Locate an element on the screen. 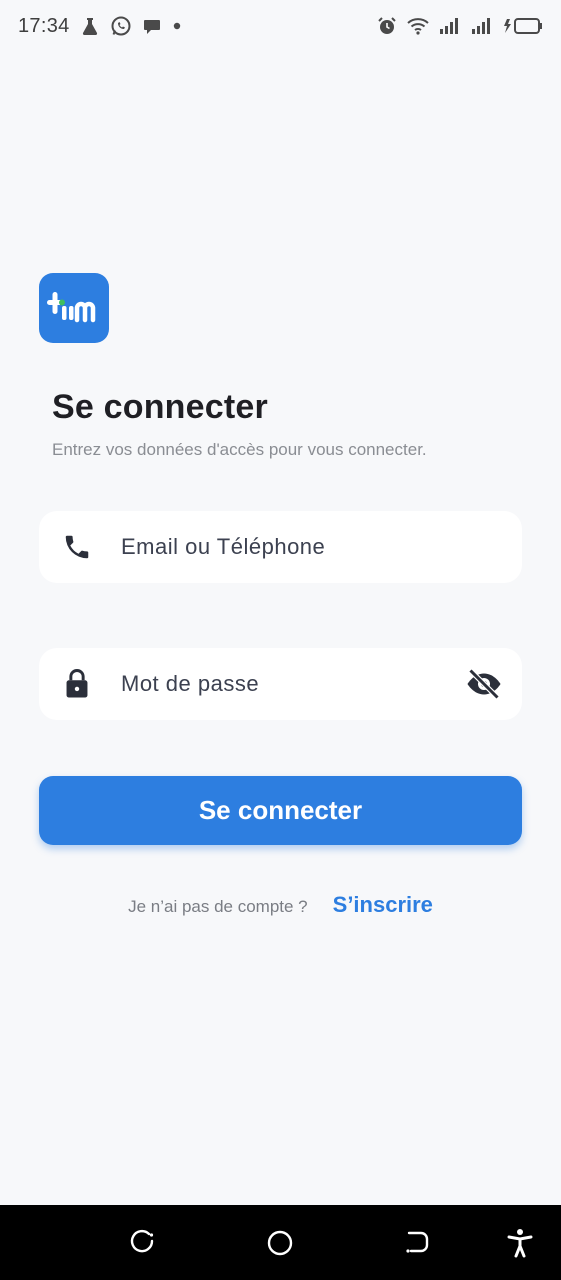 The width and height of the screenshot is (561, 1280). accessibility-icon is located at coordinates (520, 1243).